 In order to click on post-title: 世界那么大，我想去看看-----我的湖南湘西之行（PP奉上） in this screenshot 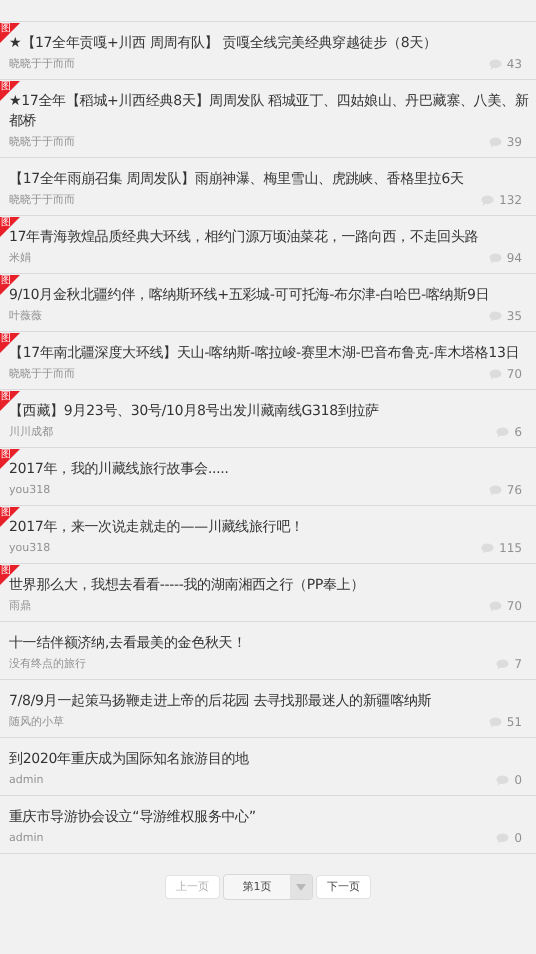, I will do `click(187, 585)`.